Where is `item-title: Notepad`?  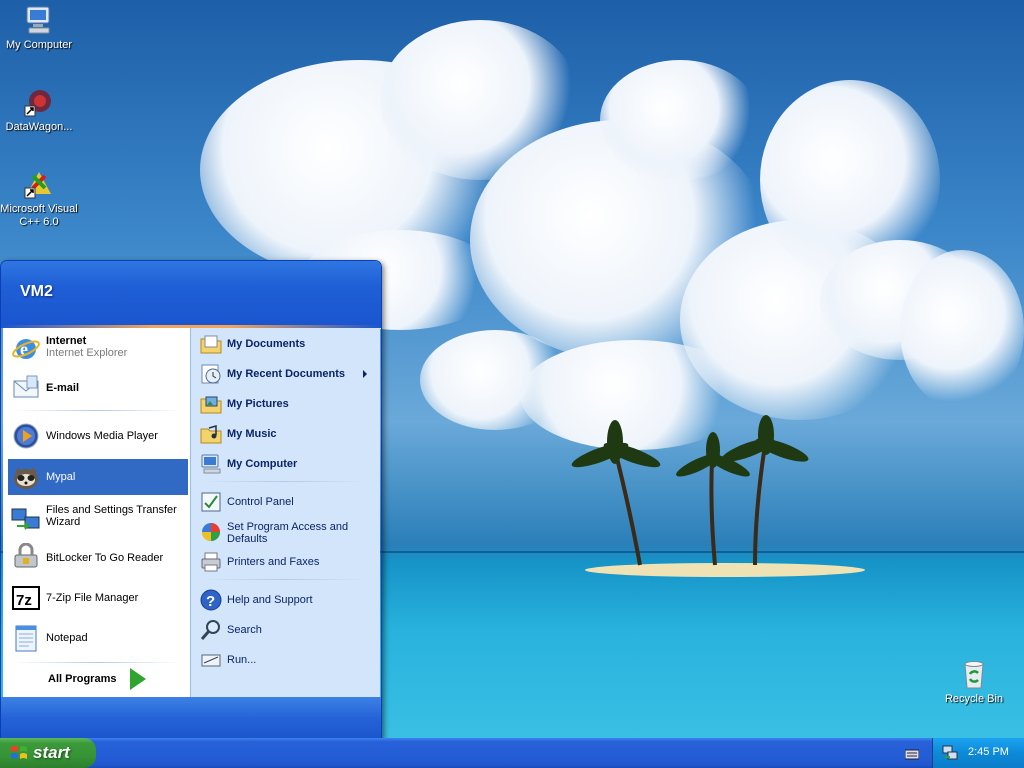 item-title: Notepad is located at coordinates (67, 638).